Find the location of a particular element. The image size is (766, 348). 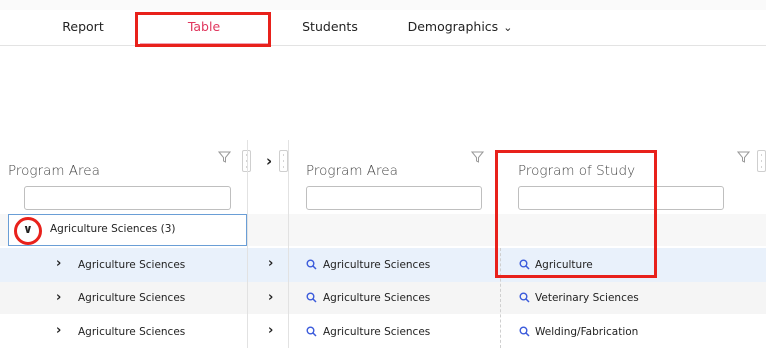

column-header-program-area-2: Program Area is located at coordinates (352, 171).